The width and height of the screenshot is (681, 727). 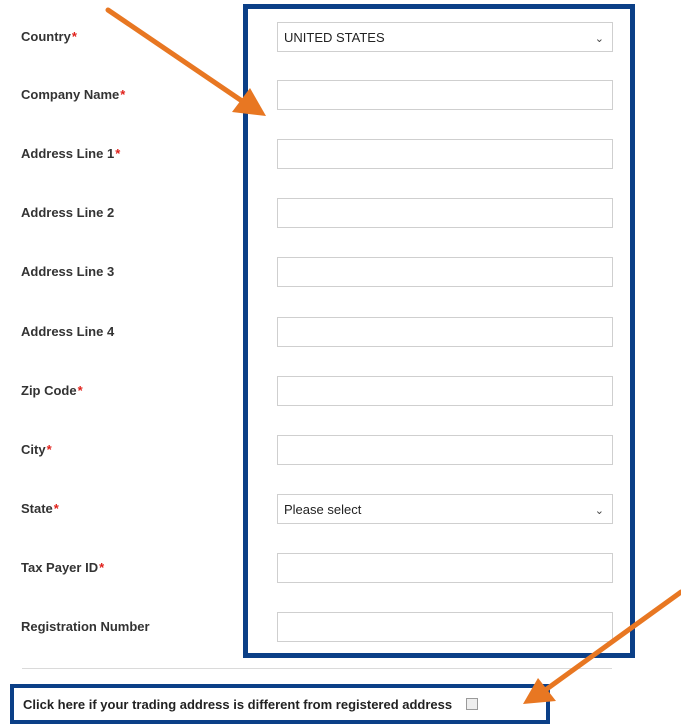 I want to click on arrow-to-inputs, so click(x=185, y=61).